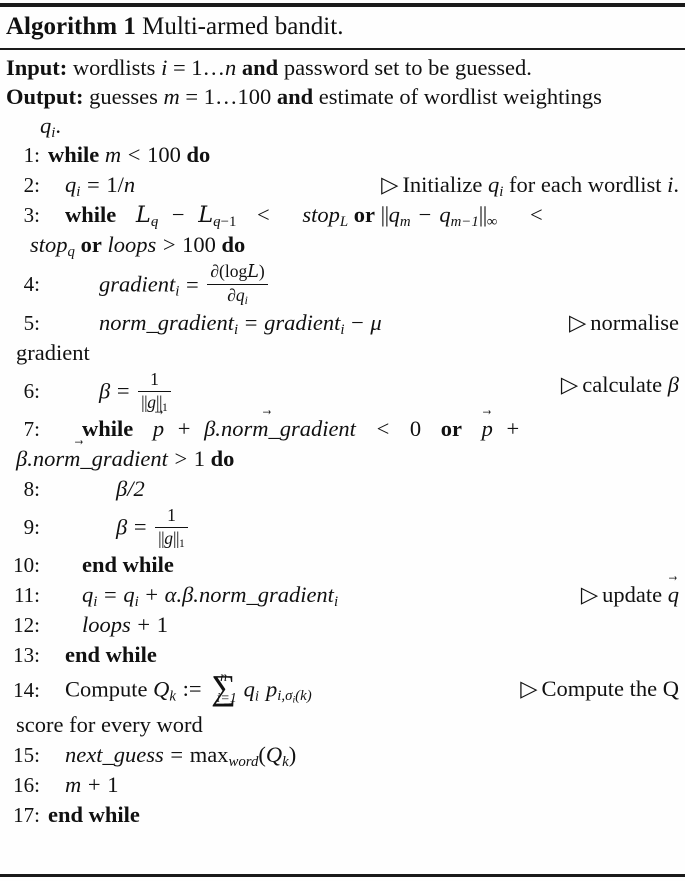 This screenshot has height=881, width=685. What do you see at coordinates (114, 754) in the screenshot?
I see `var-next-guess: next_guess` at bounding box center [114, 754].